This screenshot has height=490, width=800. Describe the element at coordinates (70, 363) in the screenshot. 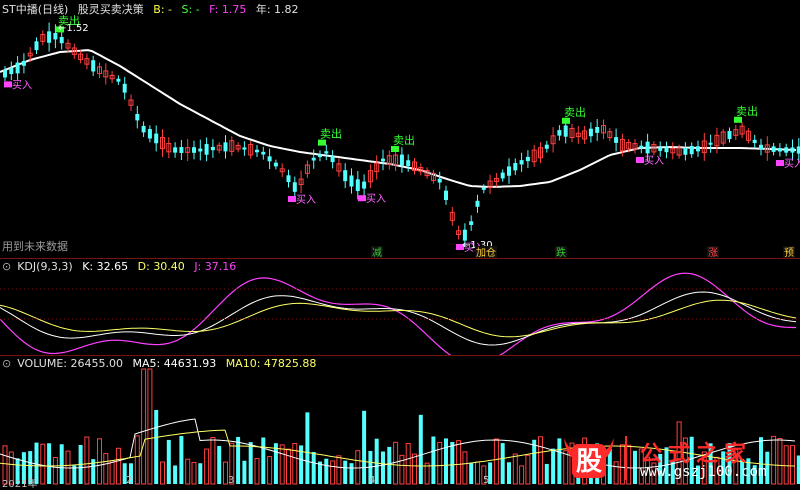

I see `volume-title: VOLUME: 26455.00` at that location.